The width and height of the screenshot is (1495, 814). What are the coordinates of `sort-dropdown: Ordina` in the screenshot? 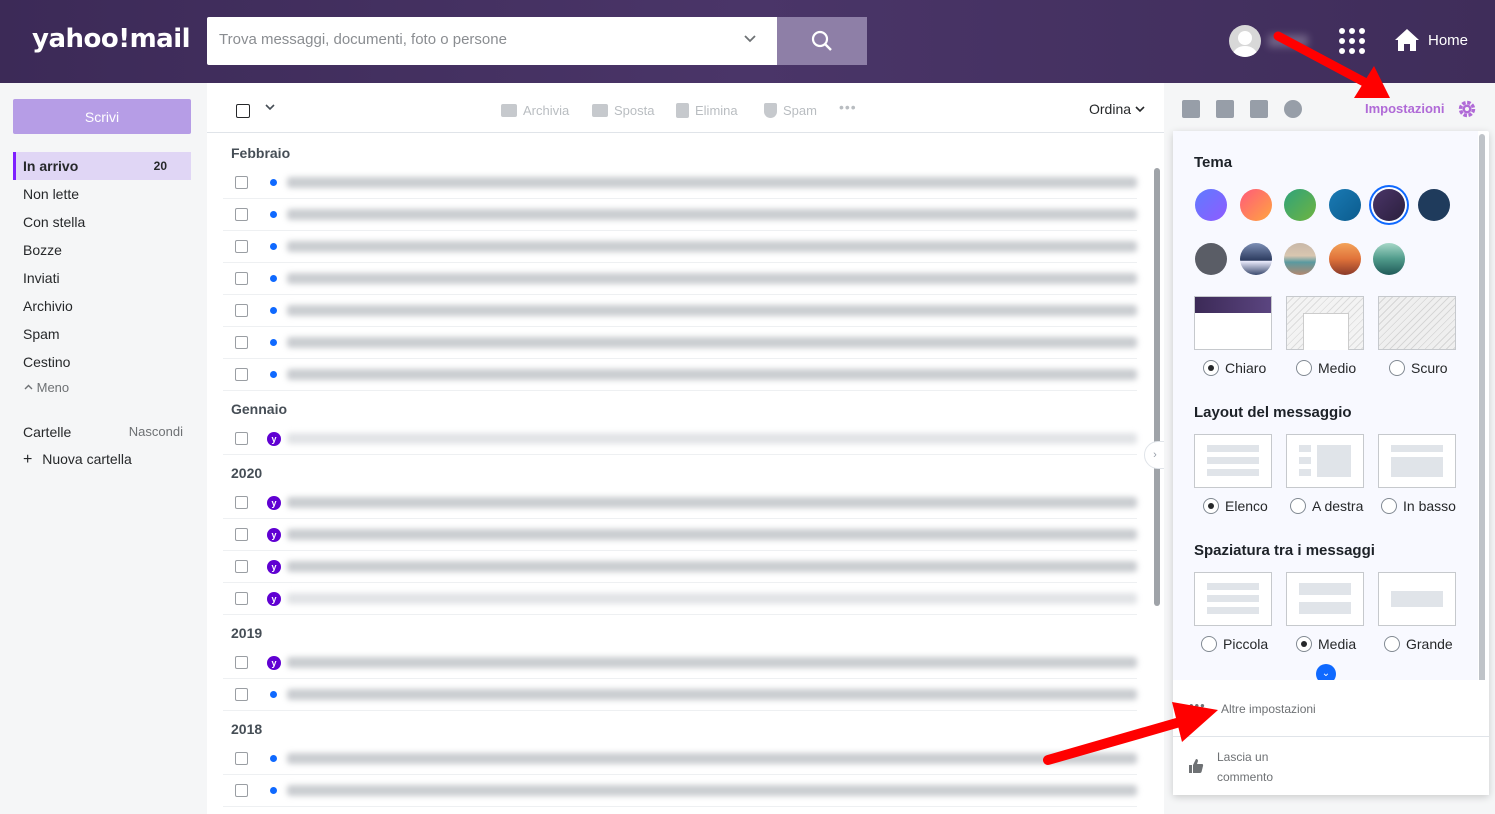 It's located at (1117, 109).